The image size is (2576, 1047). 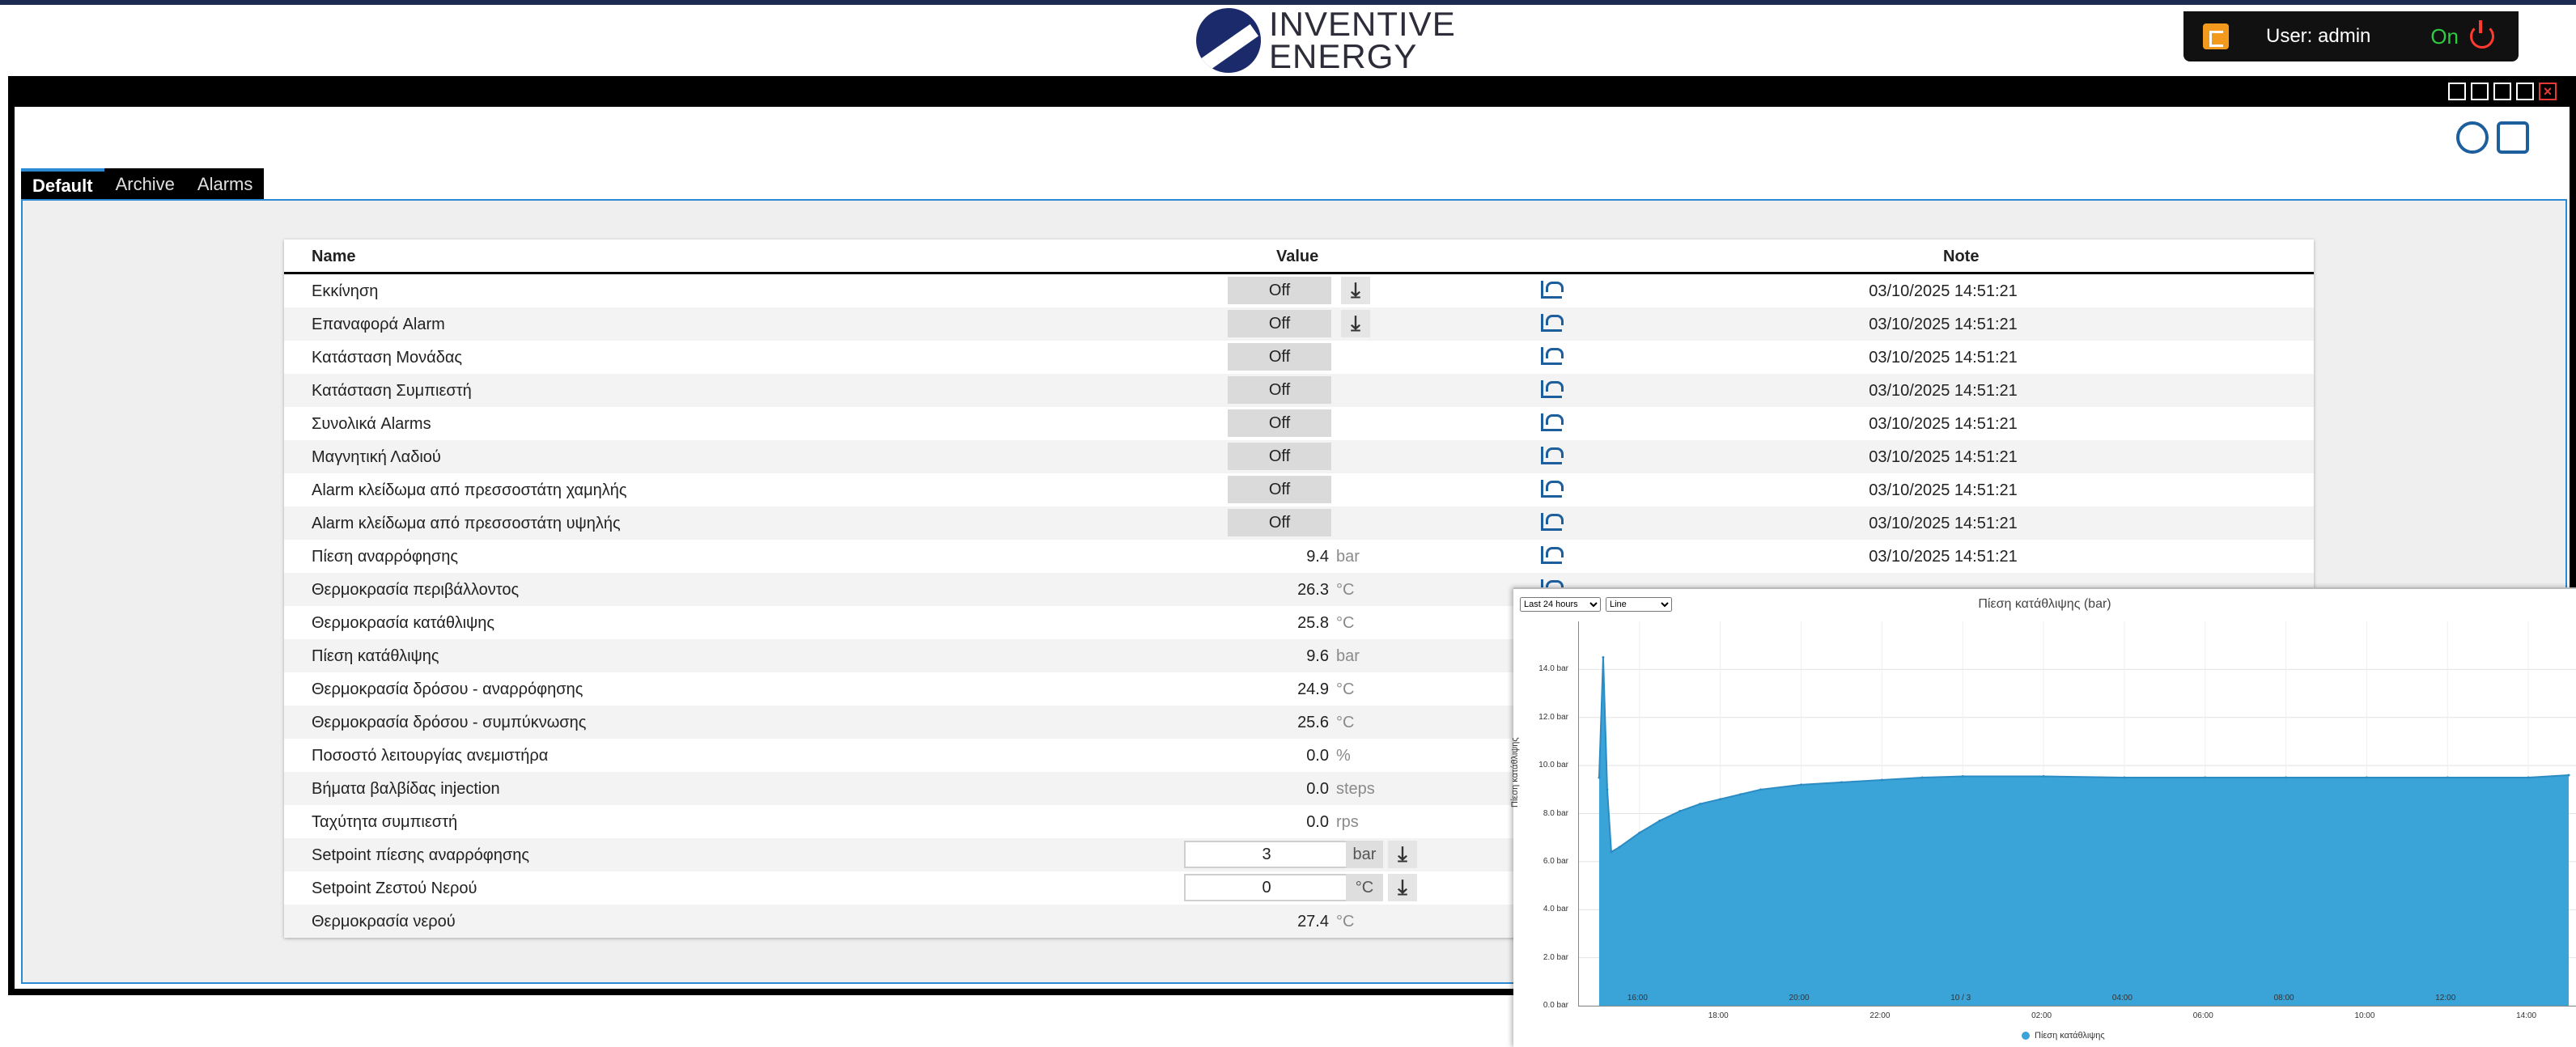 I want to click on row-name: Alarm κλείδωμα από πρεσσοστάτη χαμηλής, so click(x=469, y=490).